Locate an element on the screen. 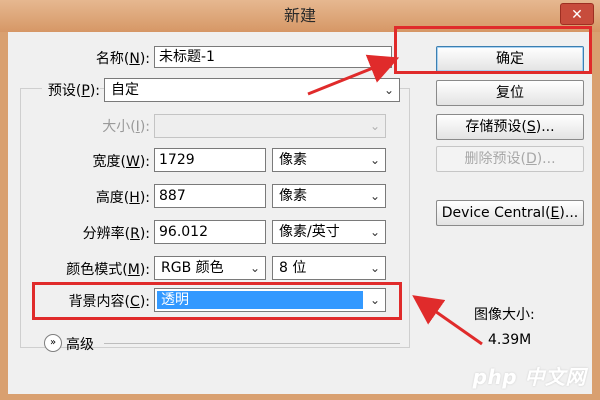 This screenshot has height=400, width=600. resolution-unit-select: 像素/英寸 ⌄ is located at coordinates (329, 232).